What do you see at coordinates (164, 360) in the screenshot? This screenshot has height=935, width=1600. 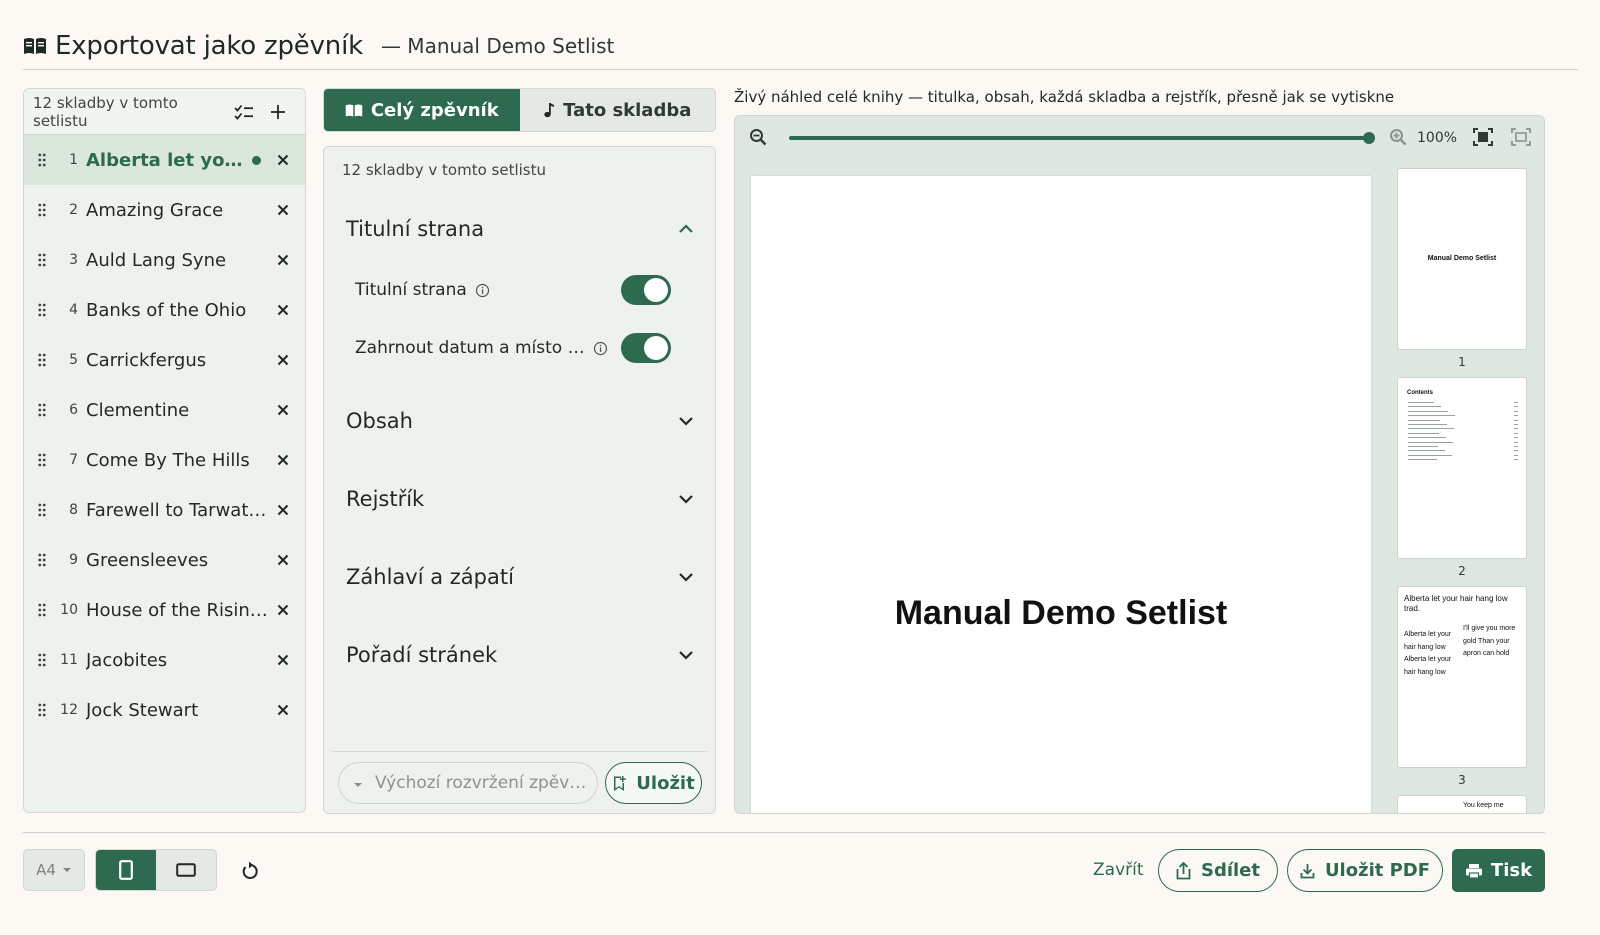 I see `song-list-item: 5 Carrickfergus` at bounding box center [164, 360].